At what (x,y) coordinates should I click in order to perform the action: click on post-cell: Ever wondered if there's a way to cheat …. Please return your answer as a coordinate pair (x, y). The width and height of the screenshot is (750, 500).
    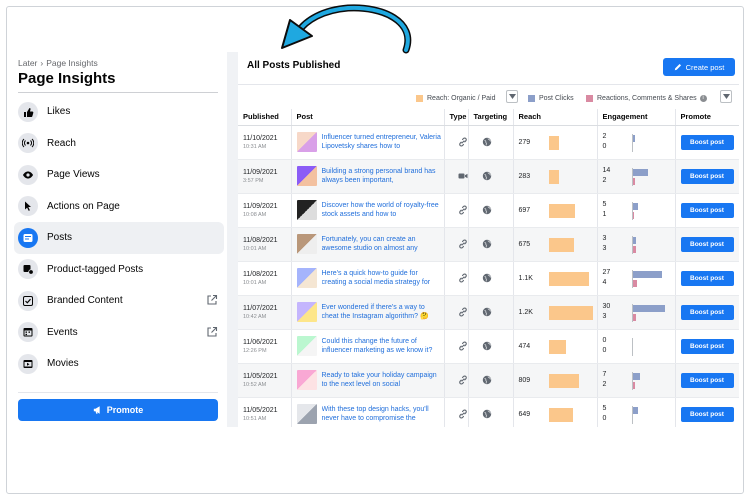
    Looking at the image, I should click on (368, 312).